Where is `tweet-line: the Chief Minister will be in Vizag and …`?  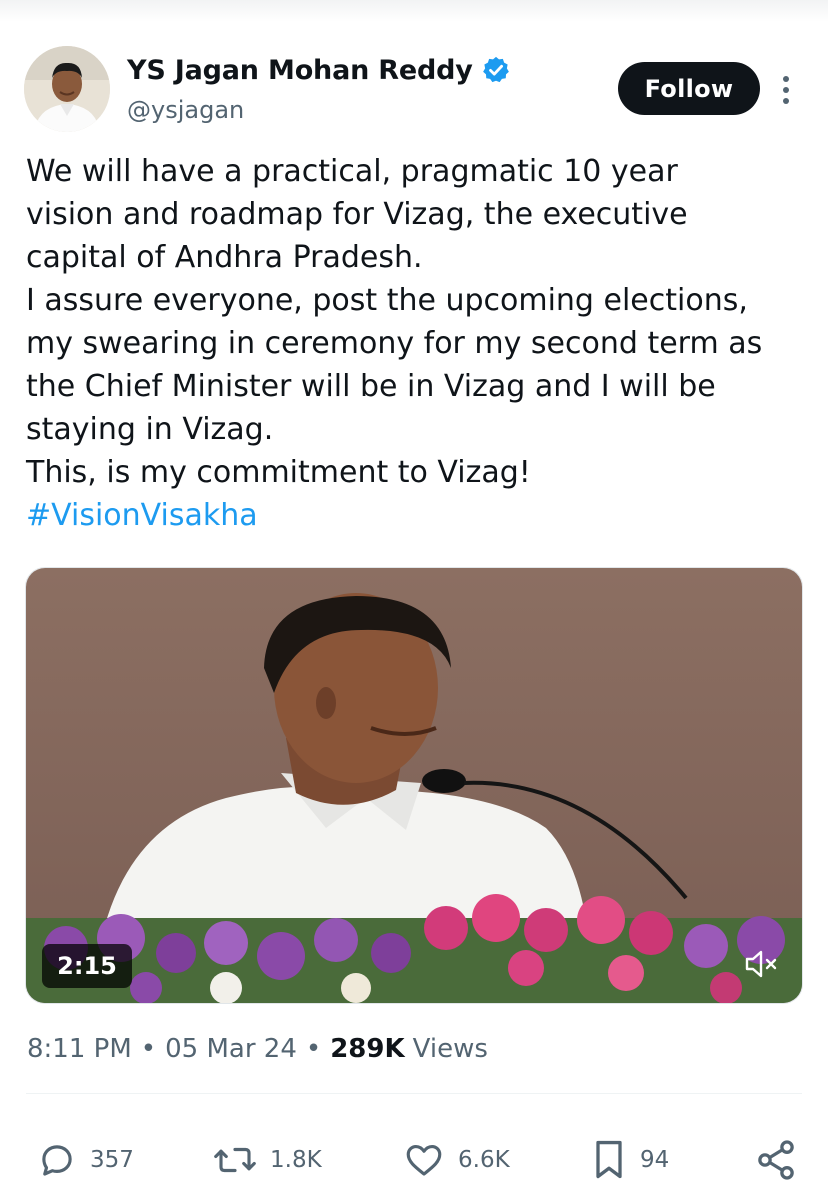
tweet-line: the Chief Minister will be in Vizag and … is located at coordinates (371, 386).